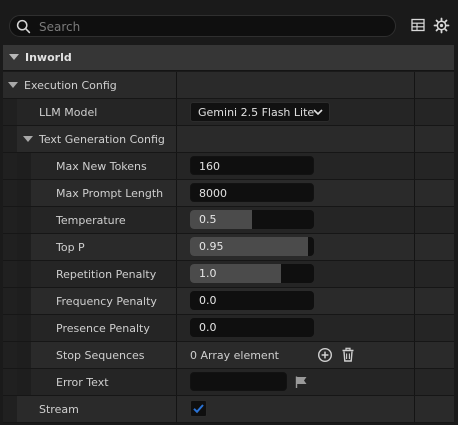 The height and width of the screenshot is (425, 458). What do you see at coordinates (214, 27) in the screenshot?
I see `search-input` at bounding box center [214, 27].